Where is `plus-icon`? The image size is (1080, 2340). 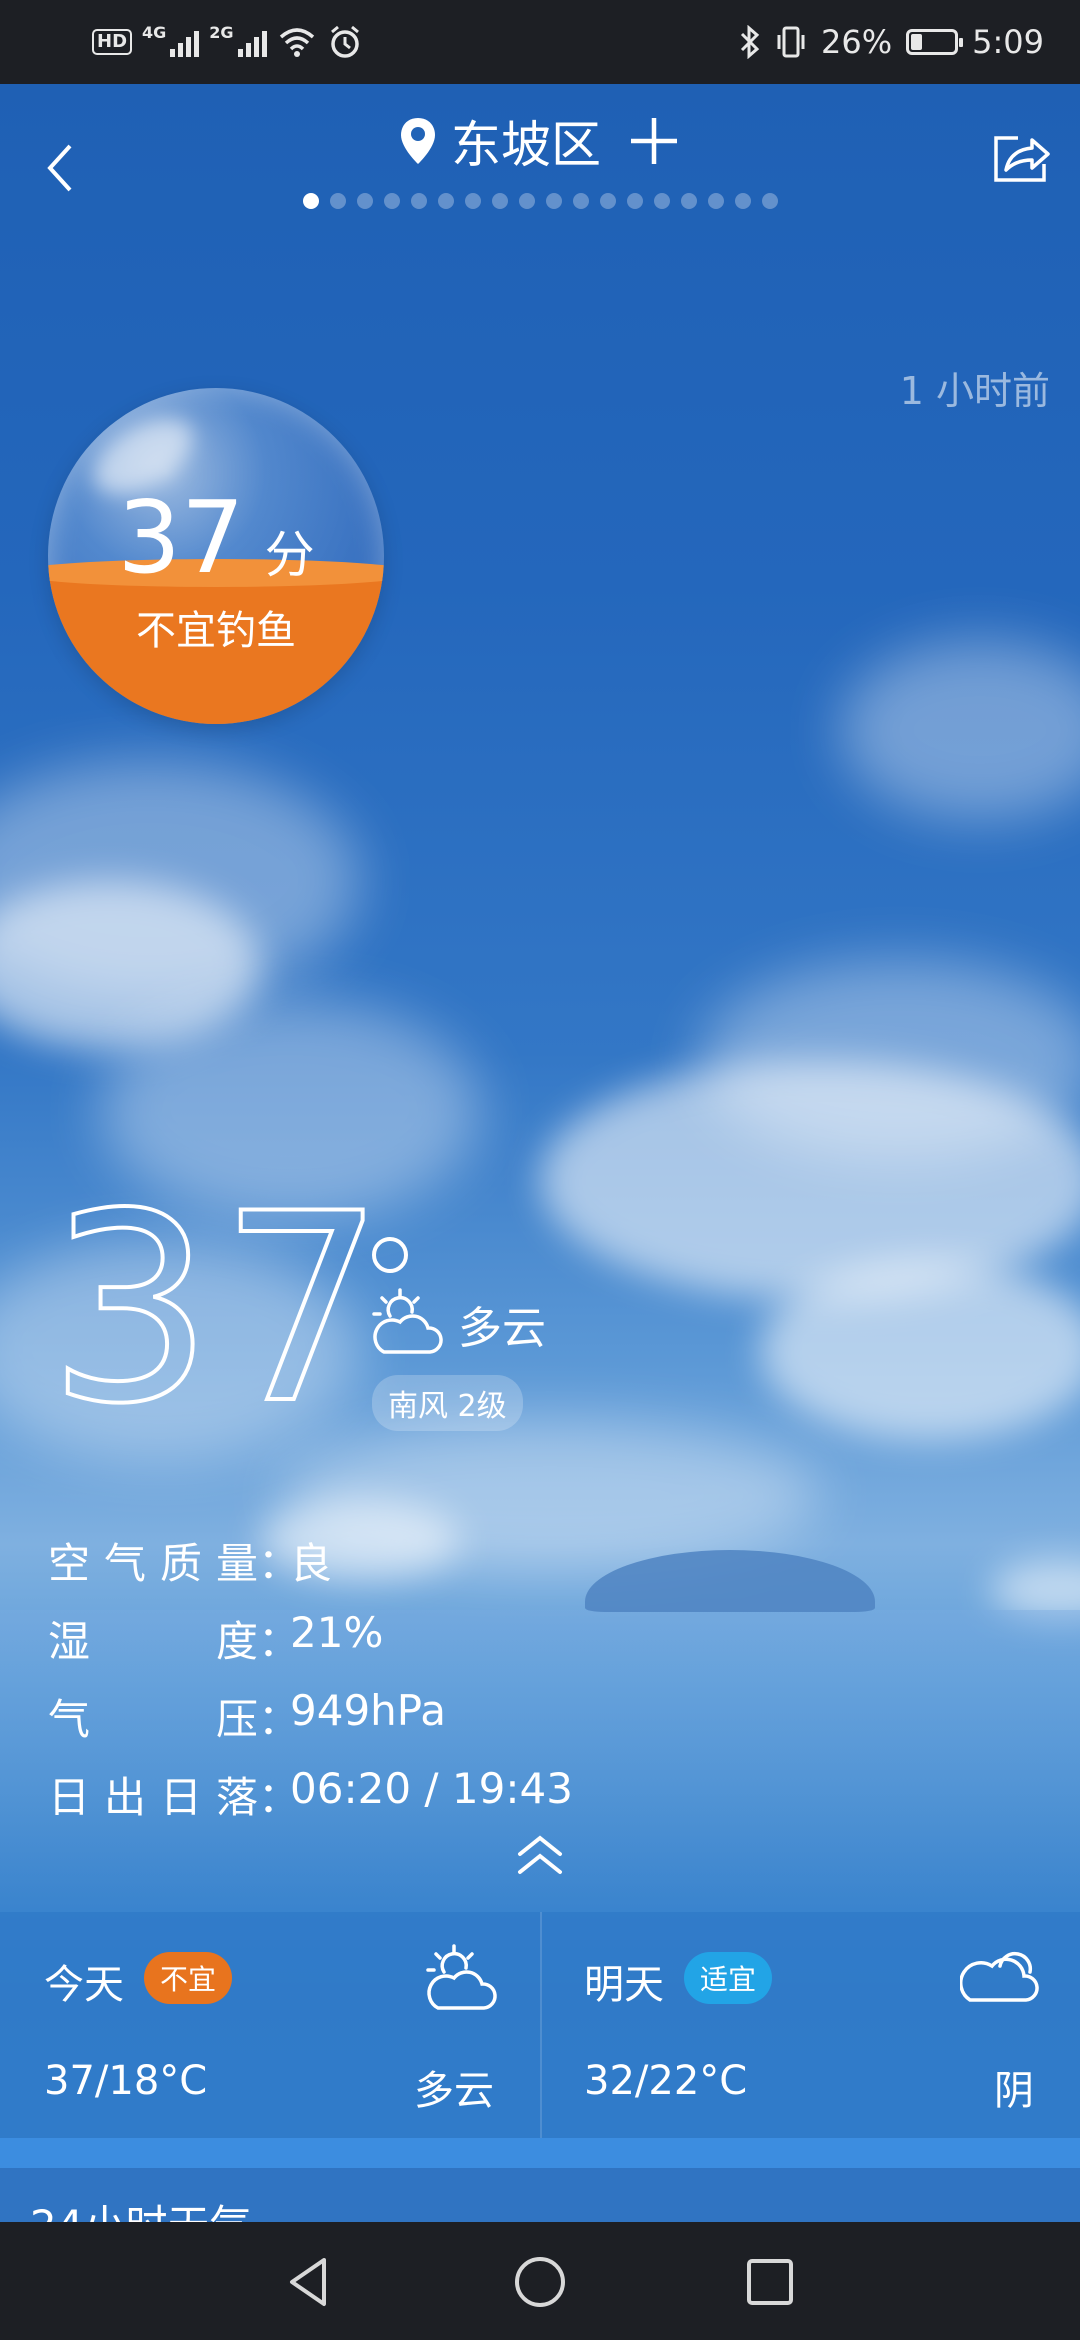
plus-icon is located at coordinates (654, 141).